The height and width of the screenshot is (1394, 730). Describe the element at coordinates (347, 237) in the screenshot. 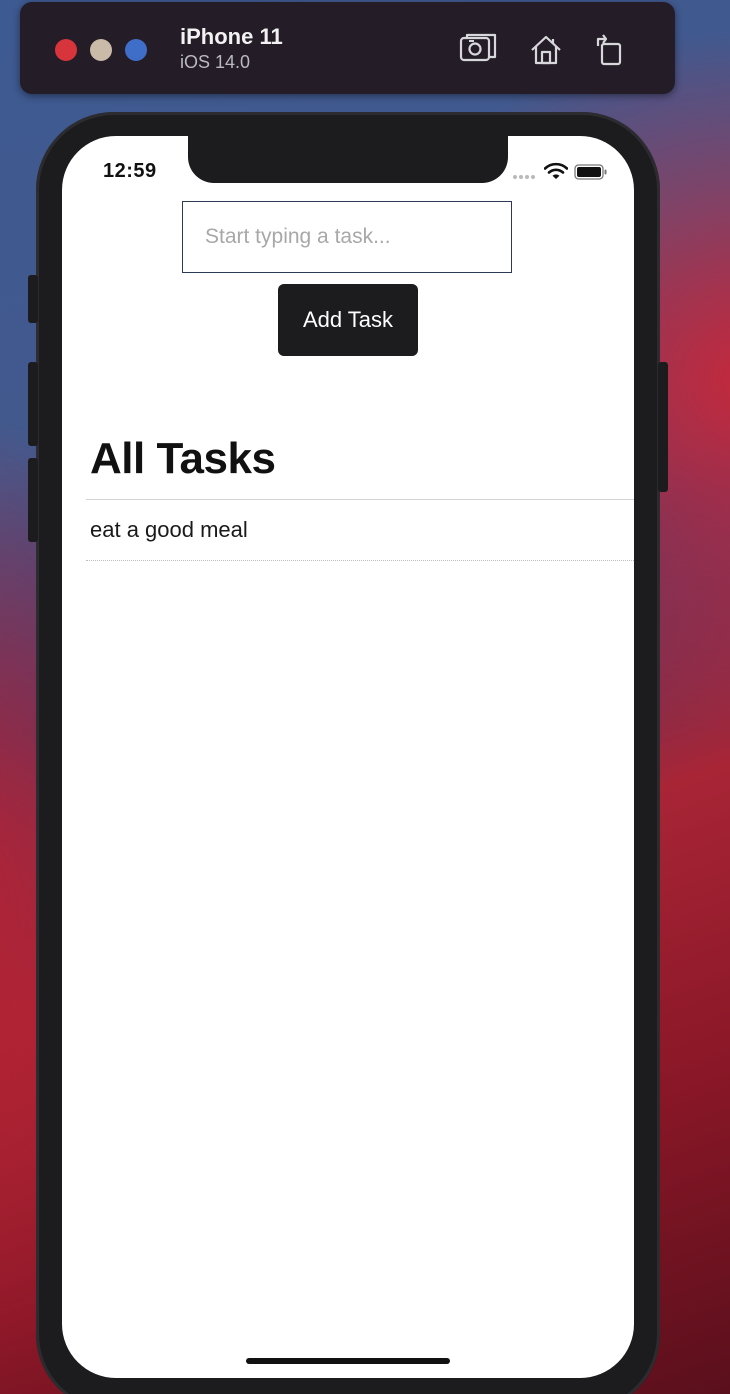

I see `task-input` at that location.